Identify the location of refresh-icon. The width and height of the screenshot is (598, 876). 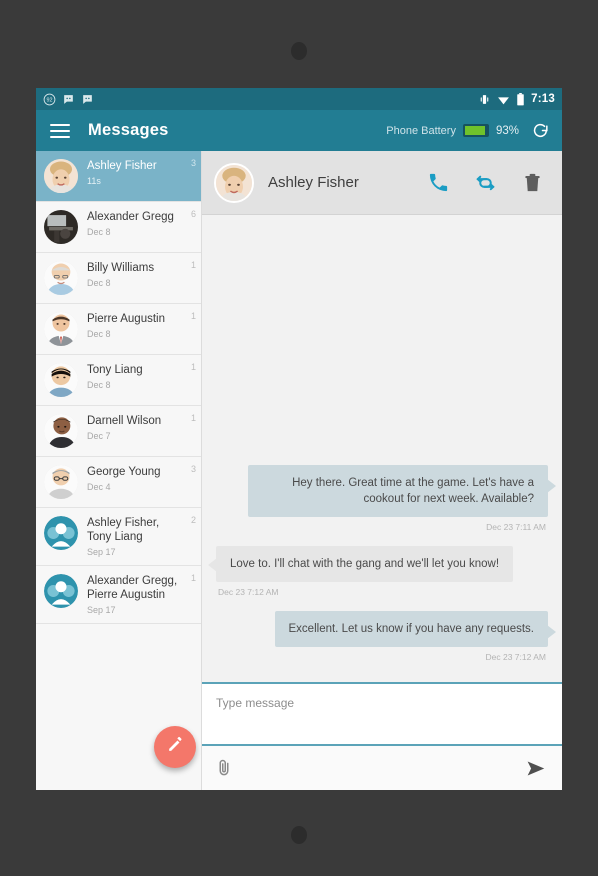
(540, 130).